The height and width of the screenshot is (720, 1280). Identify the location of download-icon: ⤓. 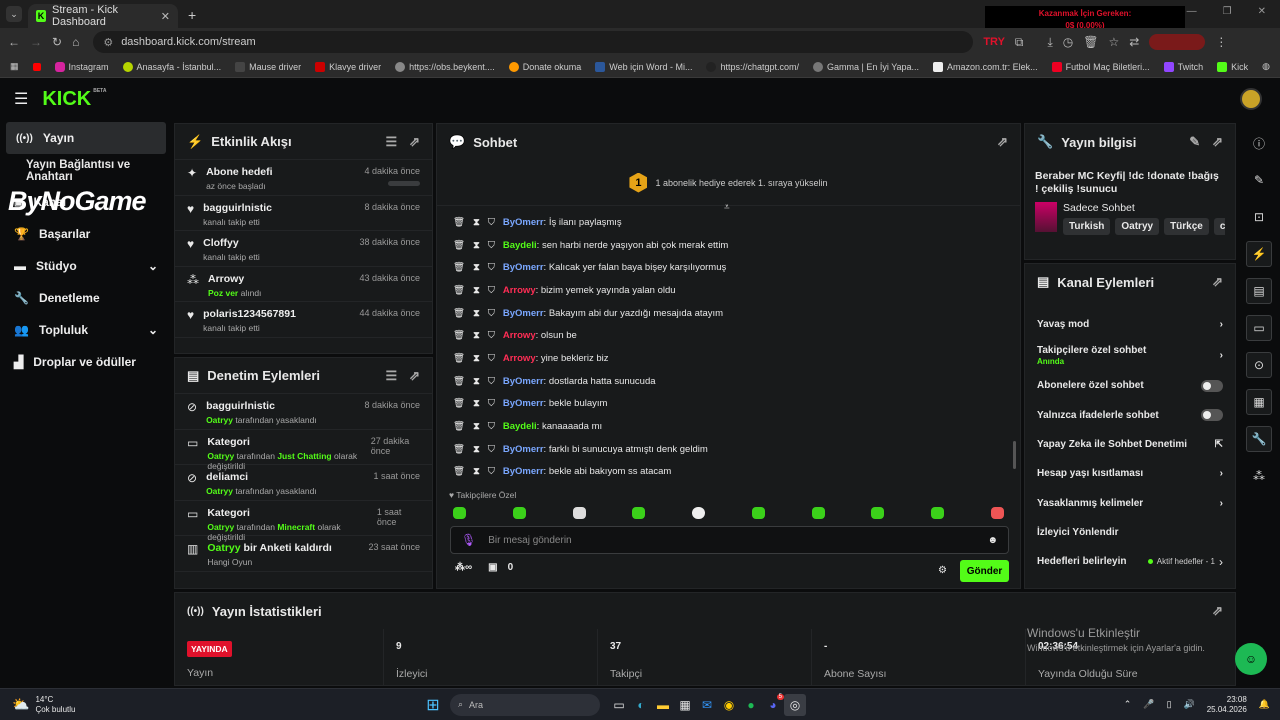
(1049, 42).